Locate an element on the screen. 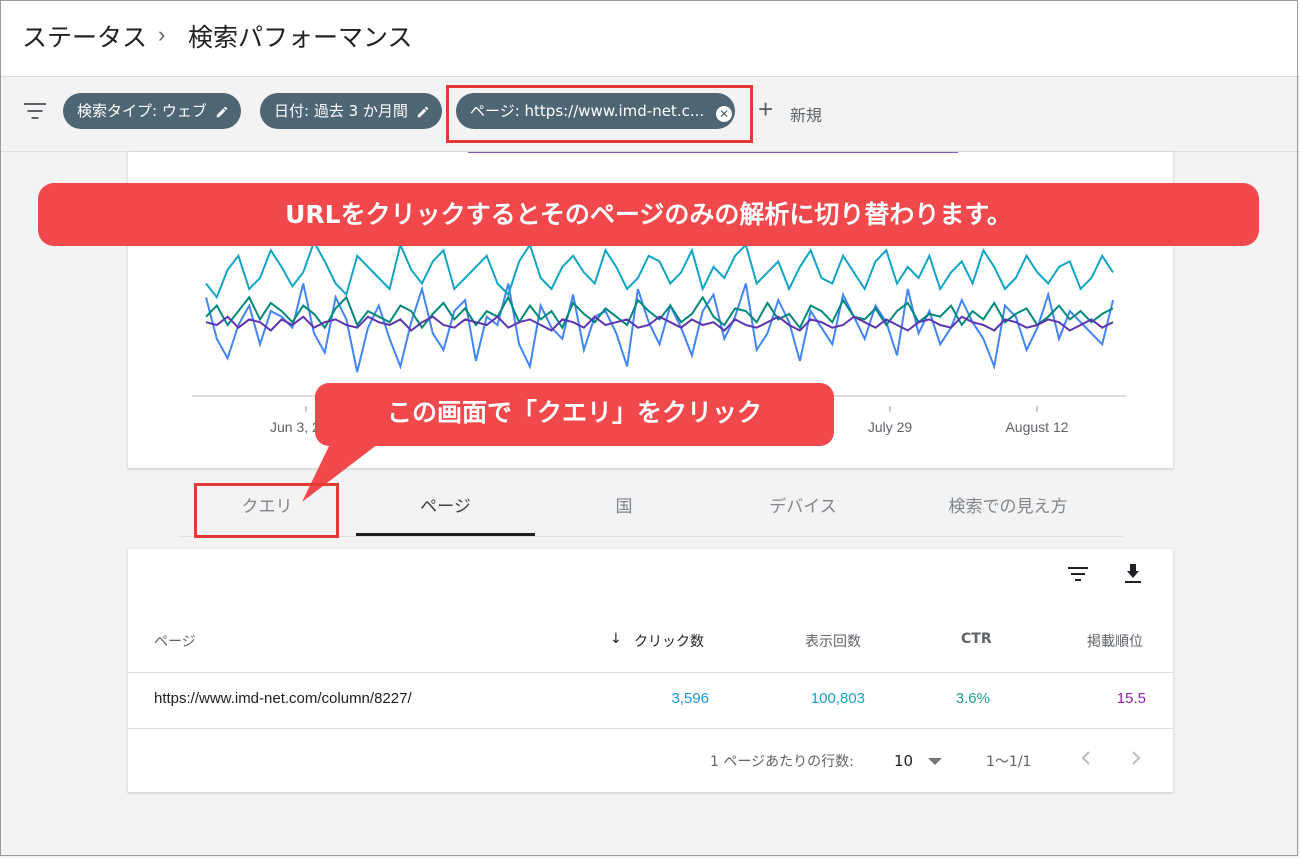 Image resolution: width=1300 pixels, height=858 pixels. filter-icon is located at coordinates (35, 111).